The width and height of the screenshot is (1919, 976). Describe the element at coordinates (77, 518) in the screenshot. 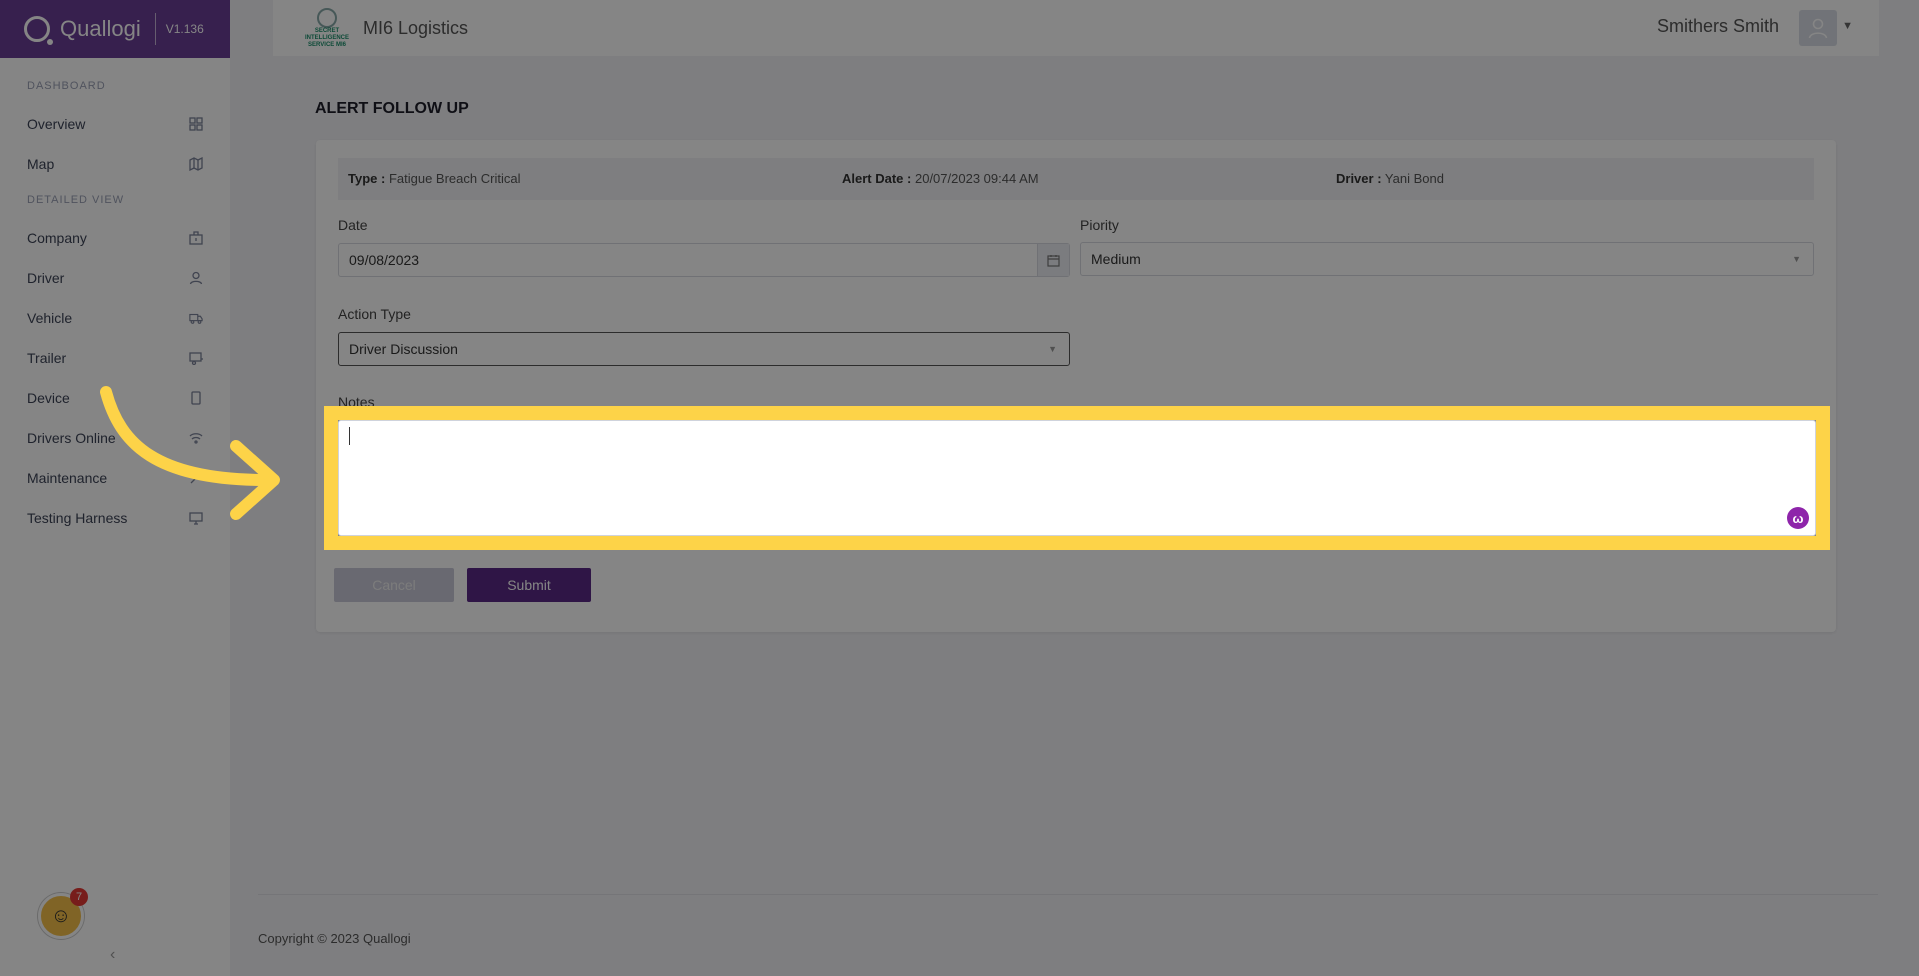

I see `sidebar-item-label: Testing Harness` at that location.